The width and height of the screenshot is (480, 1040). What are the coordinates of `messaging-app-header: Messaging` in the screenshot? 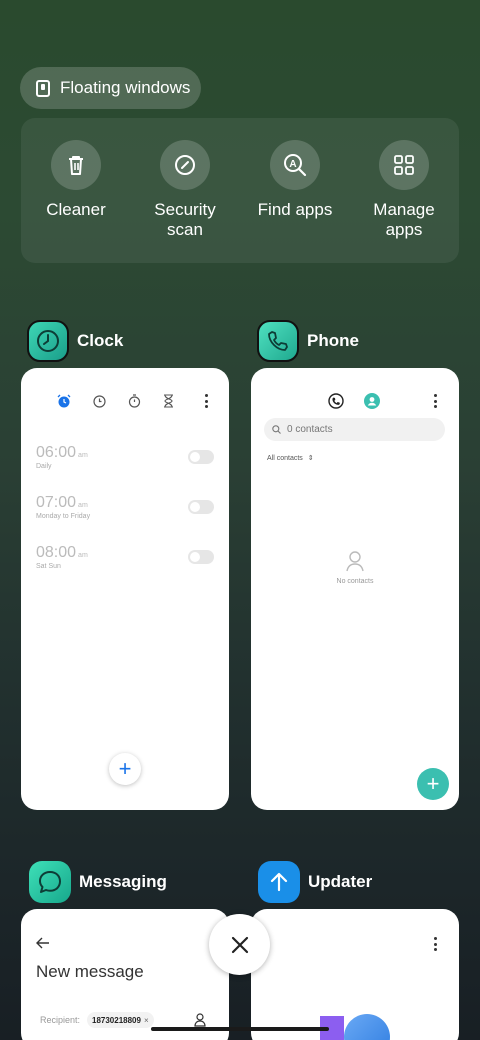 It's located at (98, 882).